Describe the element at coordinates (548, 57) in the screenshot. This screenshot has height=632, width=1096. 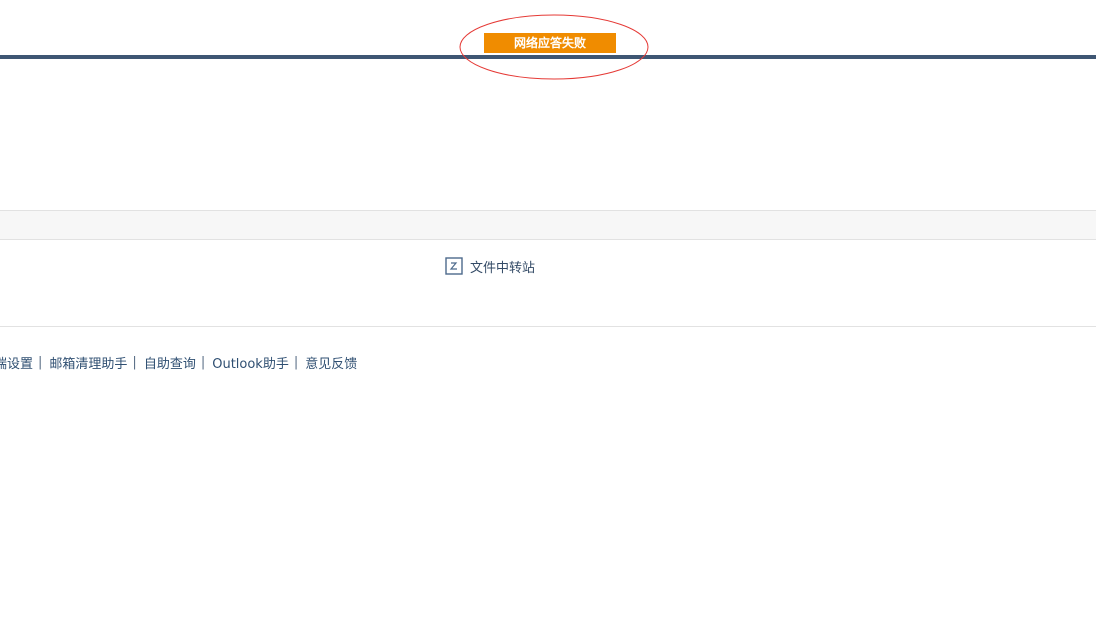
I see `top-navigation-bar` at that location.